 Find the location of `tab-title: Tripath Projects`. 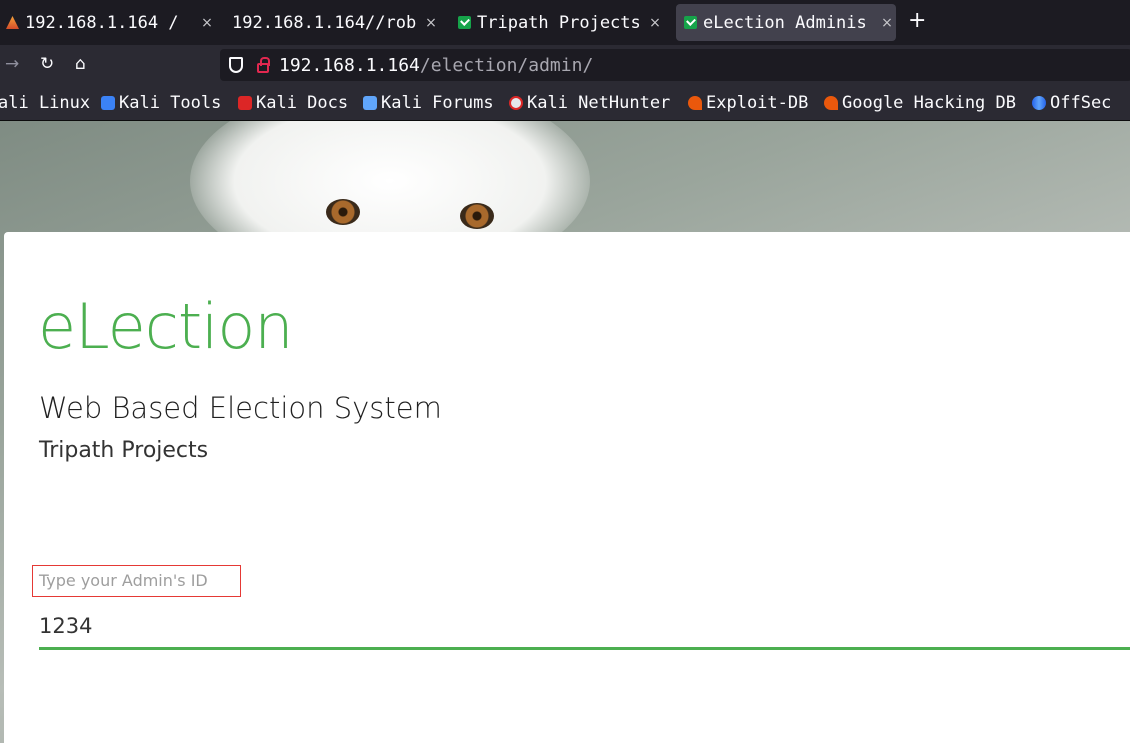

tab-title: Tripath Projects is located at coordinates (559, 22).